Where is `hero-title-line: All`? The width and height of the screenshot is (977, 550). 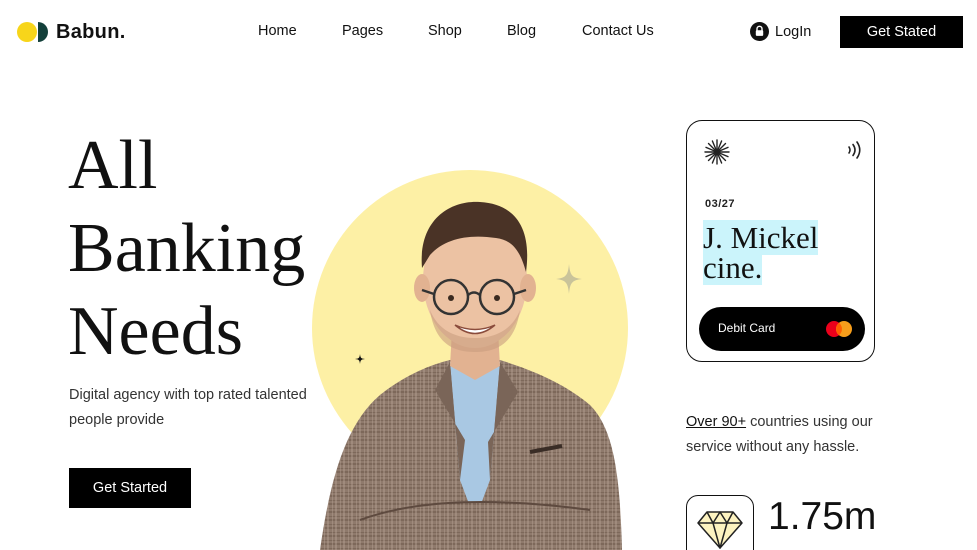
hero-title-line: All is located at coordinates (113, 165).